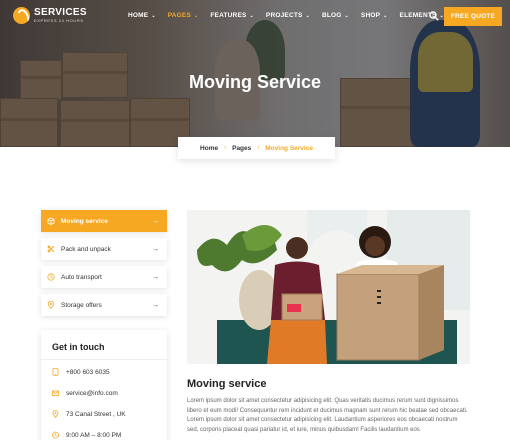 The height and width of the screenshot is (440, 510). Describe the element at coordinates (51, 221) in the screenshot. I see `box-icon` at that location.